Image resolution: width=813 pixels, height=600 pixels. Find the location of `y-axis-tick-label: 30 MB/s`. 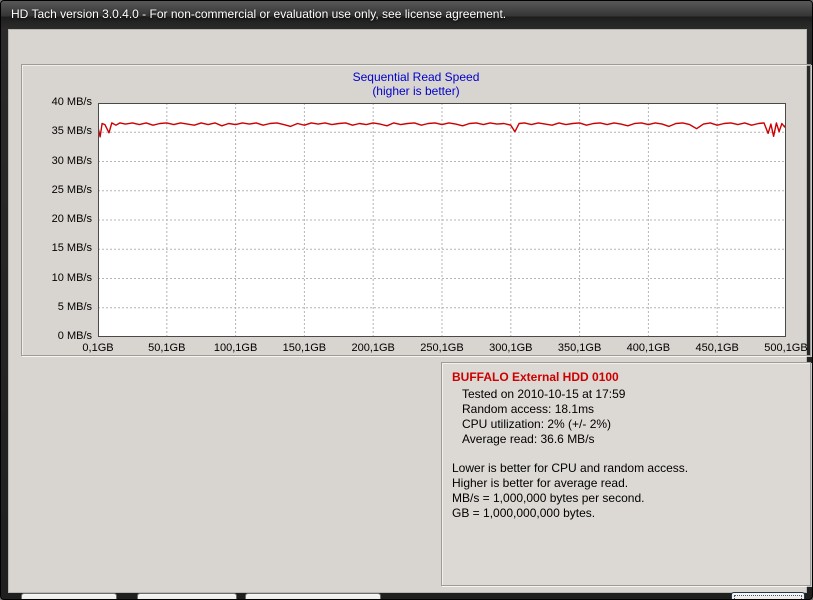

y-axis-tick-label: 30 MB/s is located at coordinates (71, 160).